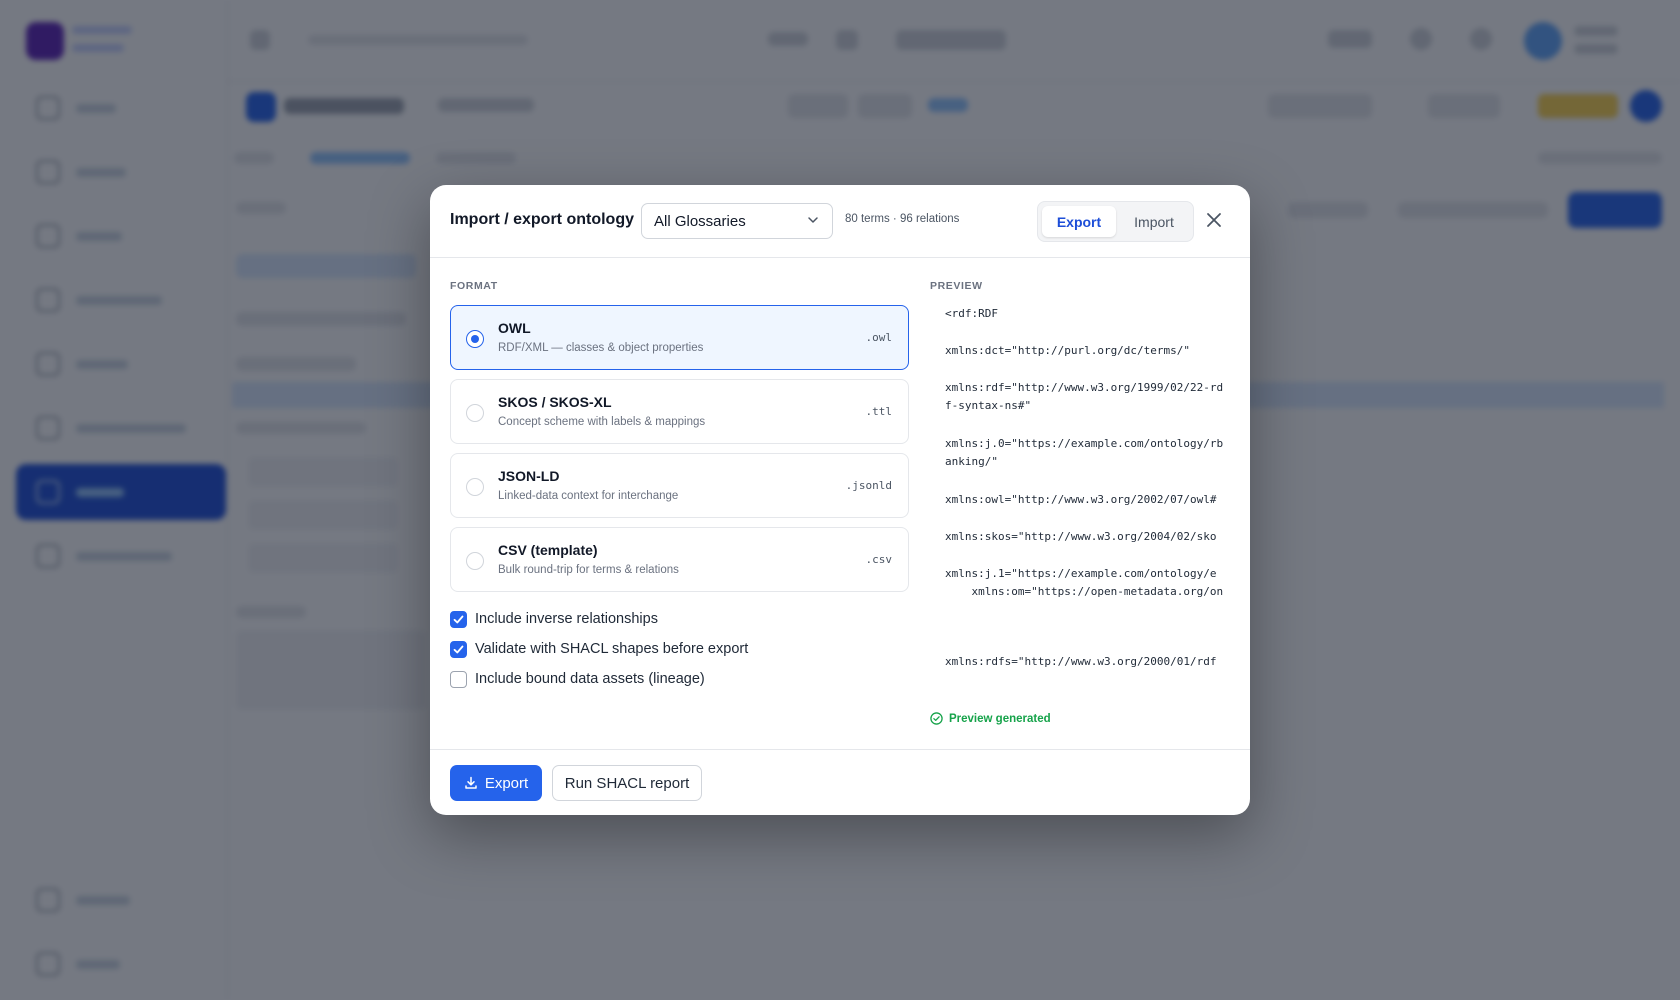 The height and width of the screenshot is (1000, 1680). What do you see at coordinates (475, 413) in the screenshot?
I see `radio-skos` at bounding box center [475, 413].